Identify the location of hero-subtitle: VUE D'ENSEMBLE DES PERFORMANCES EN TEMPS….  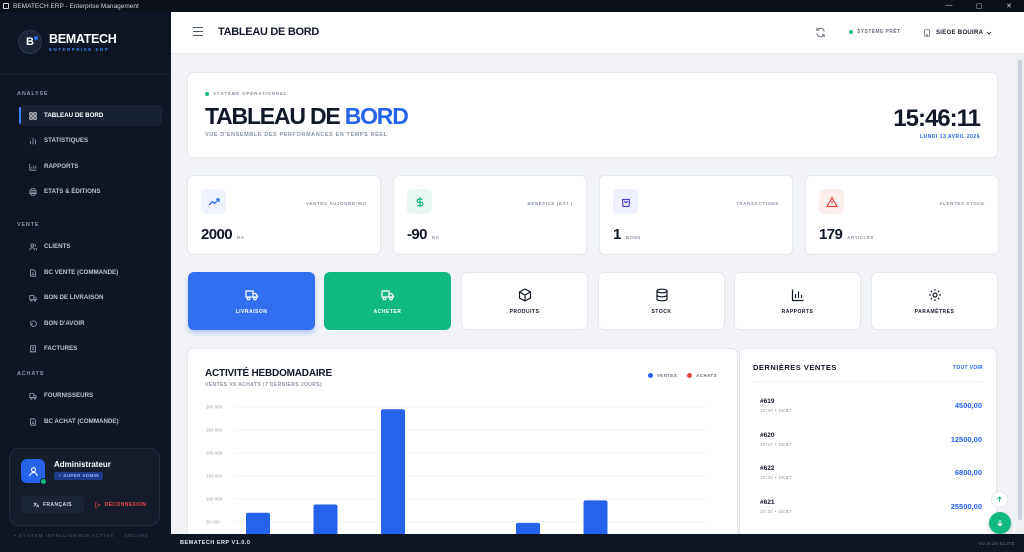
(296, 135).